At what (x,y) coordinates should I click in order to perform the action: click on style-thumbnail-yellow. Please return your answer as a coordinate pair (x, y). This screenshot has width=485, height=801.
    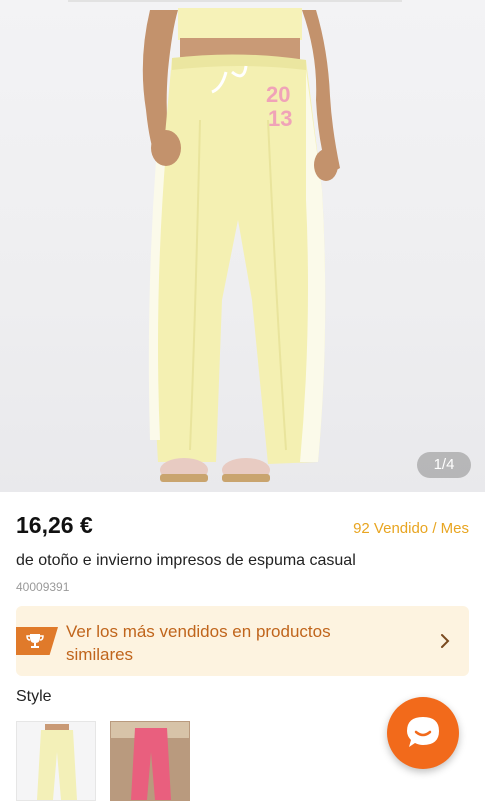
    Looking at the image, I should click on (56, 761).